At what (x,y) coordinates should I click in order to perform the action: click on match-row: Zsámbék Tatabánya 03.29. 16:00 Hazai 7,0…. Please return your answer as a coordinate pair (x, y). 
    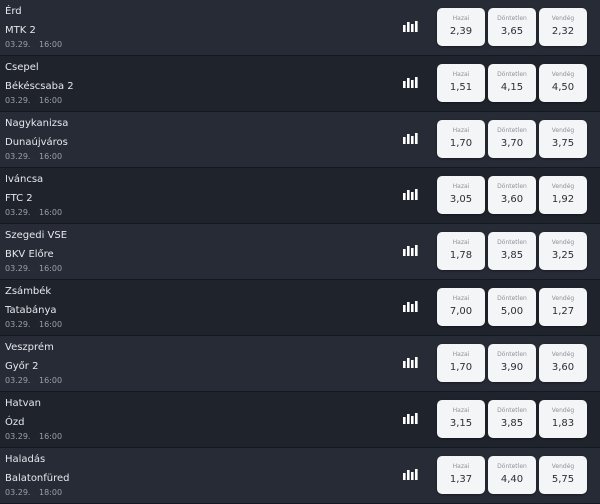
    Looking at the image, I should click on (300, 308).